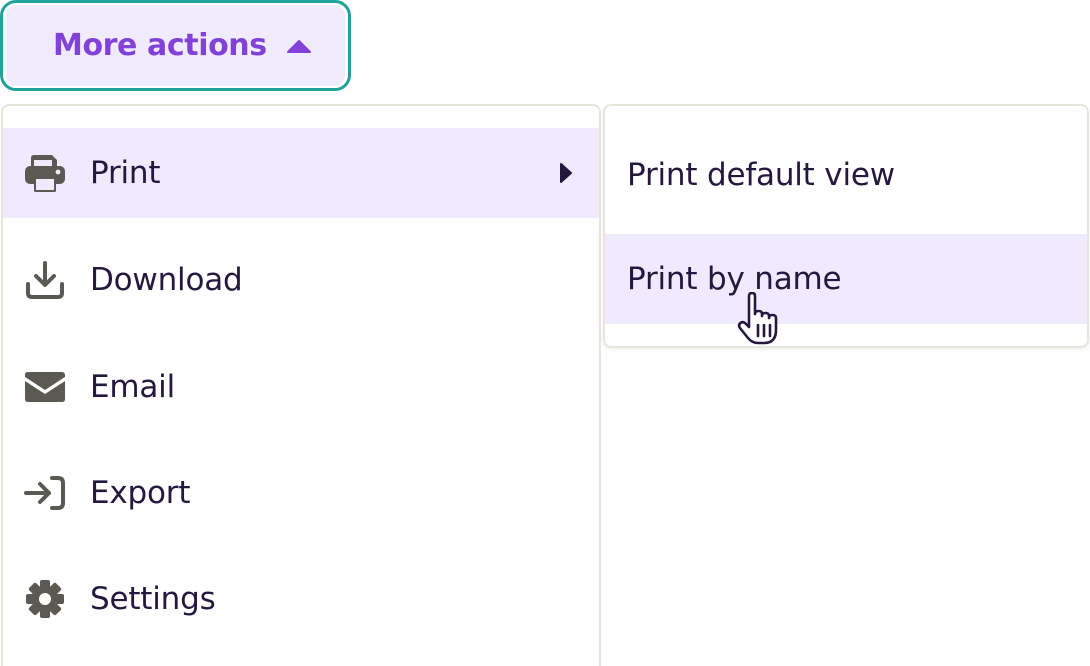 Image resolution: width=1090 pixels, height=666 pixels. I want to click on submenu-item-label: Print default view, so click(761, 175).